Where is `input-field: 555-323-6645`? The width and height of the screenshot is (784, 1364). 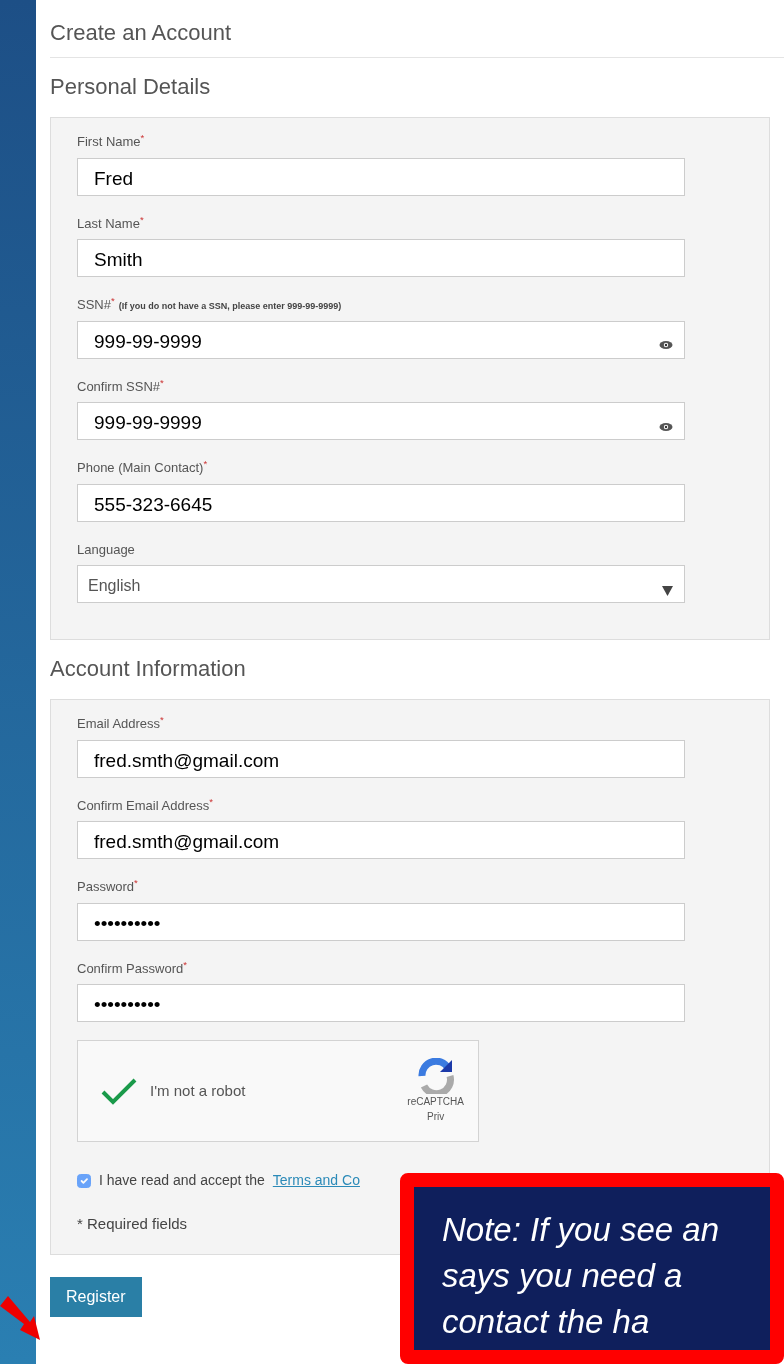 input-field: 555-323-6645 is located at coordinates (381, 502).